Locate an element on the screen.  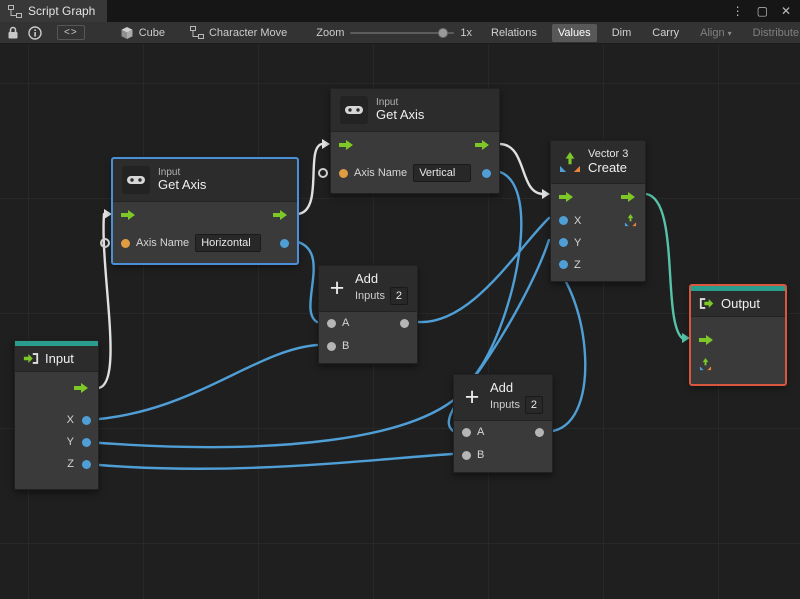
node-add-bottom: + Add Inputs A B is located at coordinates (503, 423).